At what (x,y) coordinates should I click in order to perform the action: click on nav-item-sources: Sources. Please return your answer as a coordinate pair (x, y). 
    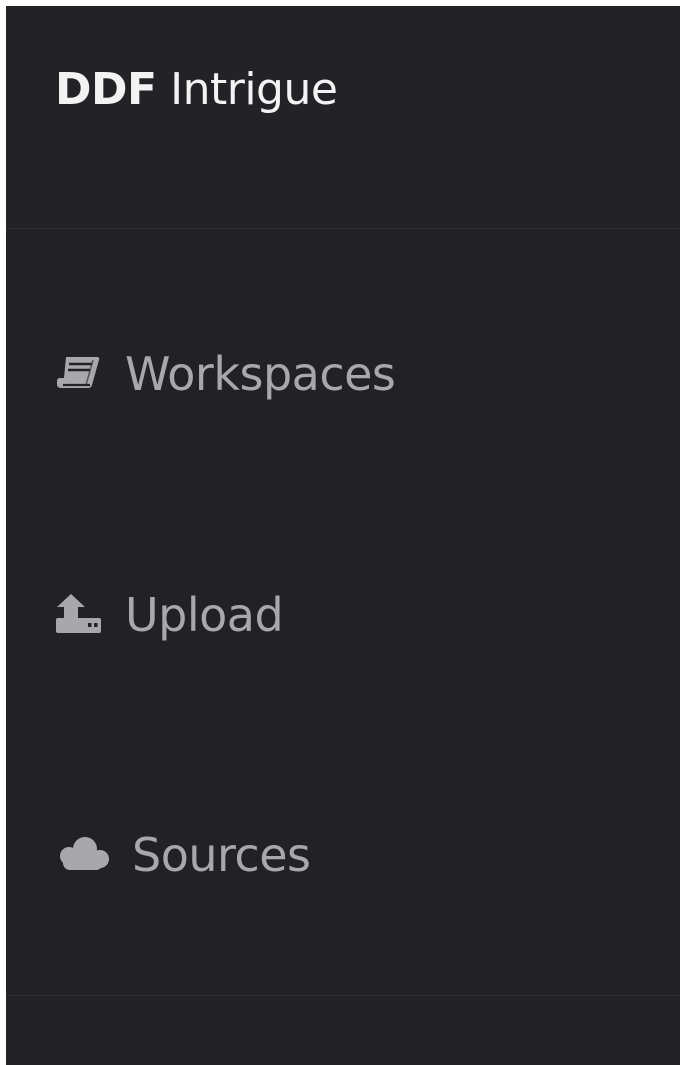
    Looking at the image, I should click on (343, 854).